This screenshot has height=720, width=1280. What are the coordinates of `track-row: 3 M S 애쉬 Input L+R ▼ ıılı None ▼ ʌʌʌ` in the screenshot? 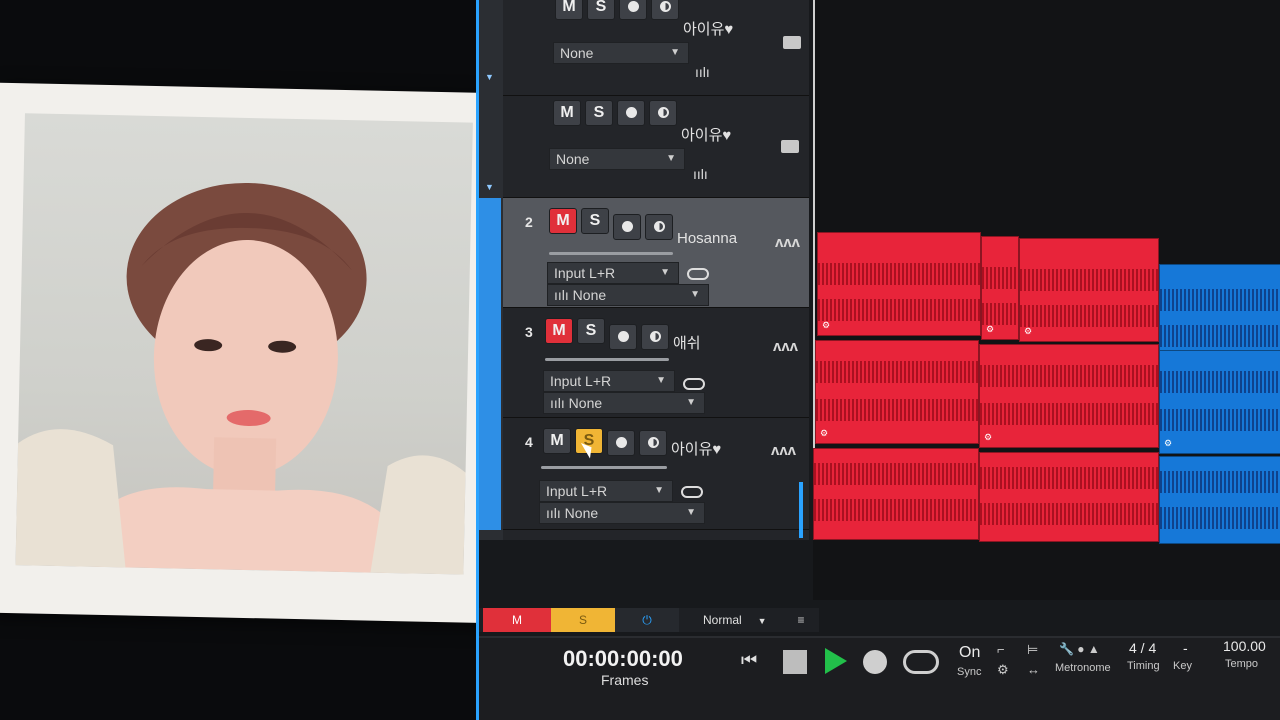 It's located at (656, 363).